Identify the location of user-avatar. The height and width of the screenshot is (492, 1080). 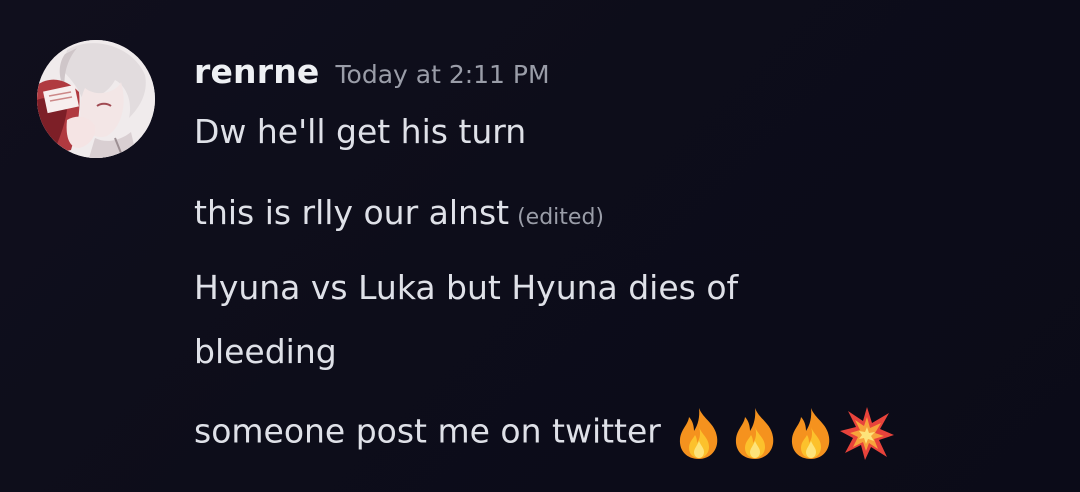
(96, 99).